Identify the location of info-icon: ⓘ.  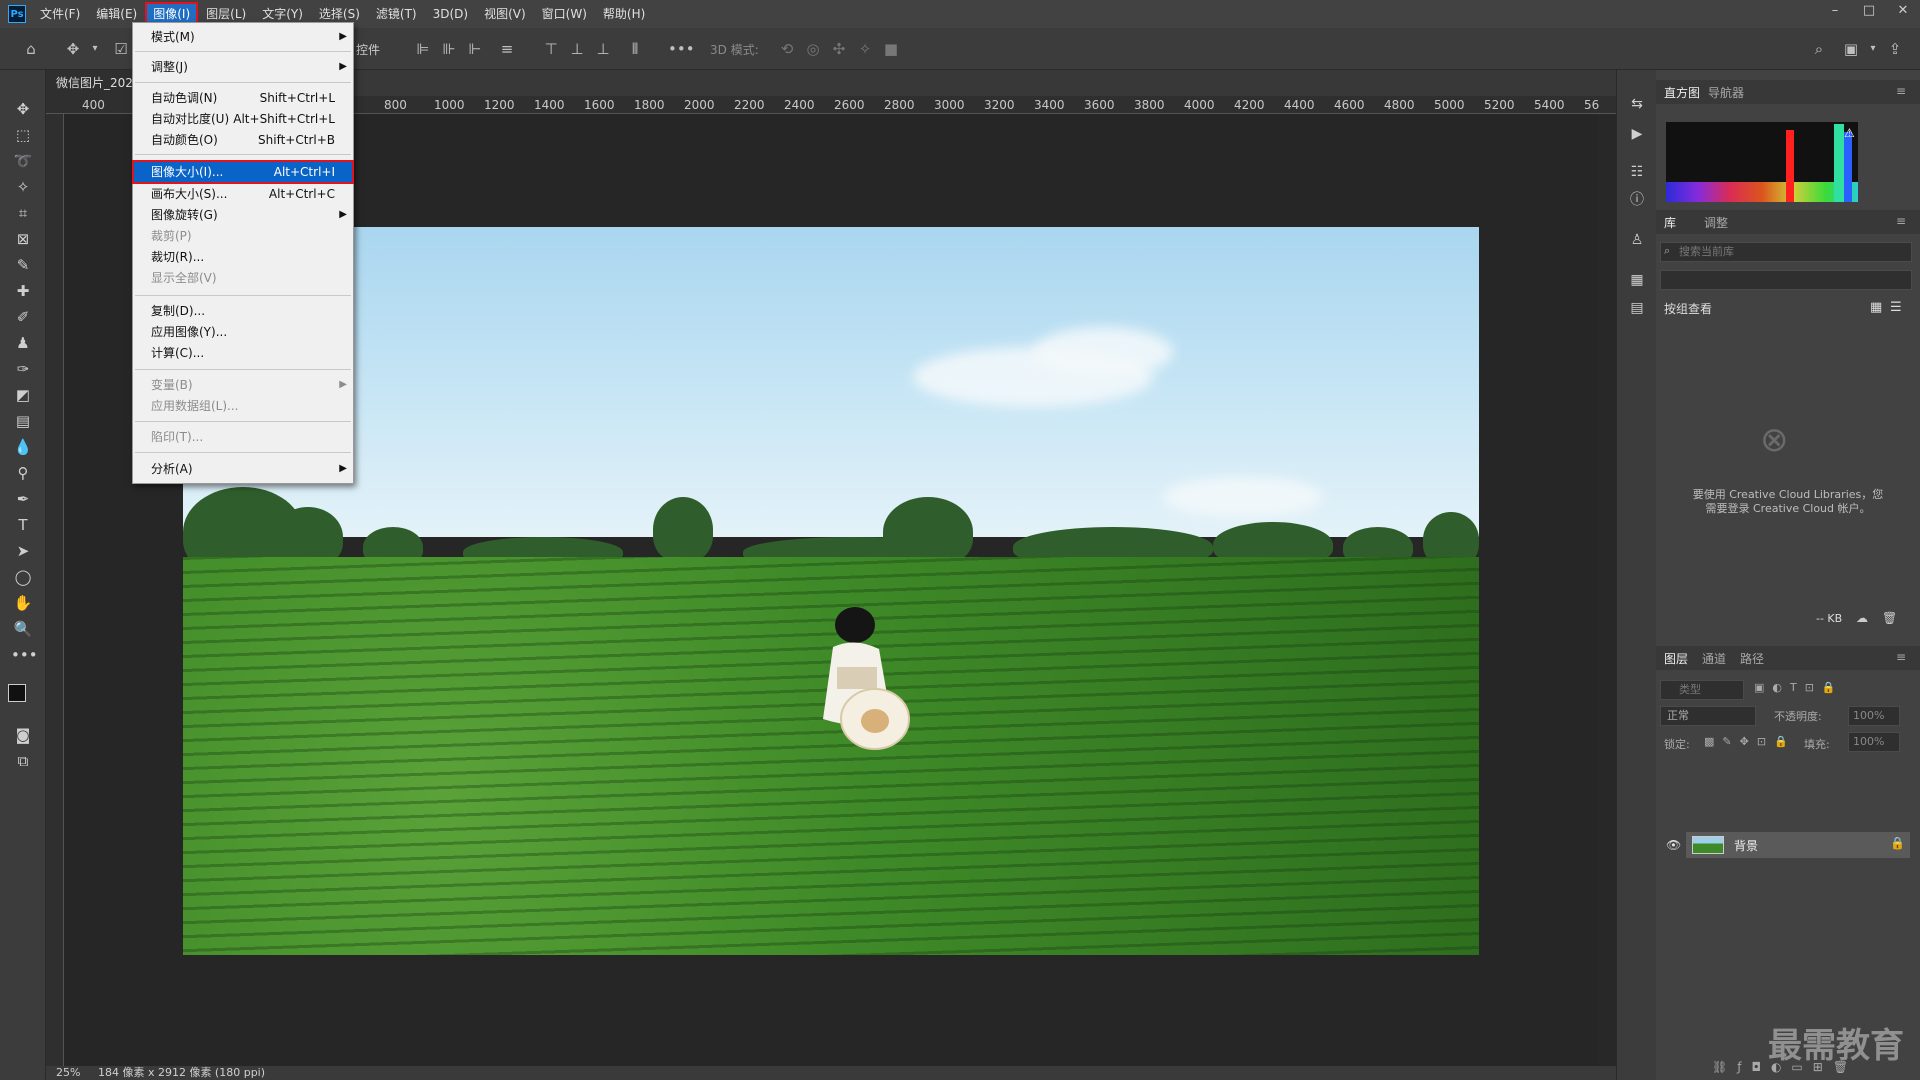
(1637, 200).